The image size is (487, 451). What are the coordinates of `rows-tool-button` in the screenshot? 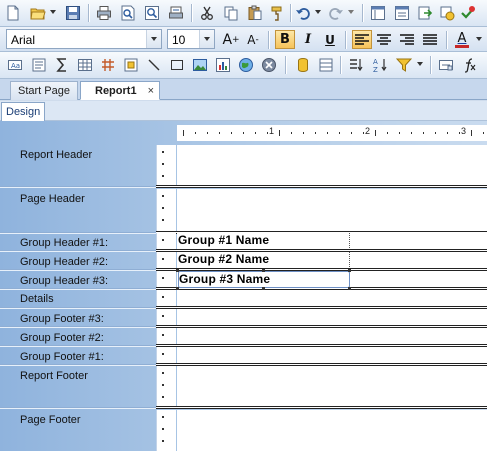 It's located at (326, 65).